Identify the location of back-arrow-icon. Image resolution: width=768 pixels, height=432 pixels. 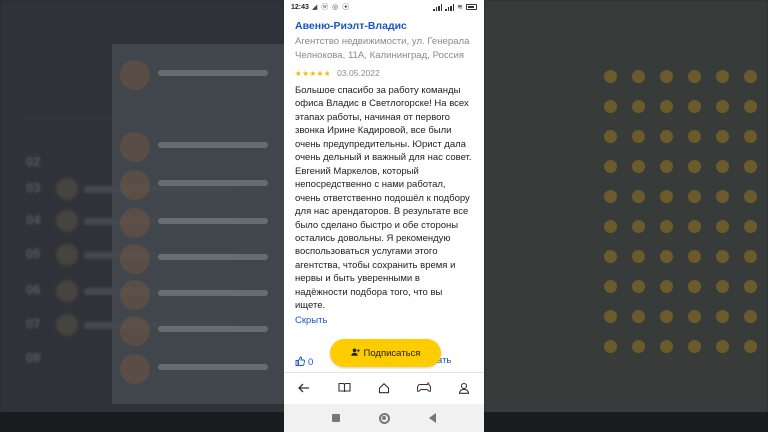
(304, 388).